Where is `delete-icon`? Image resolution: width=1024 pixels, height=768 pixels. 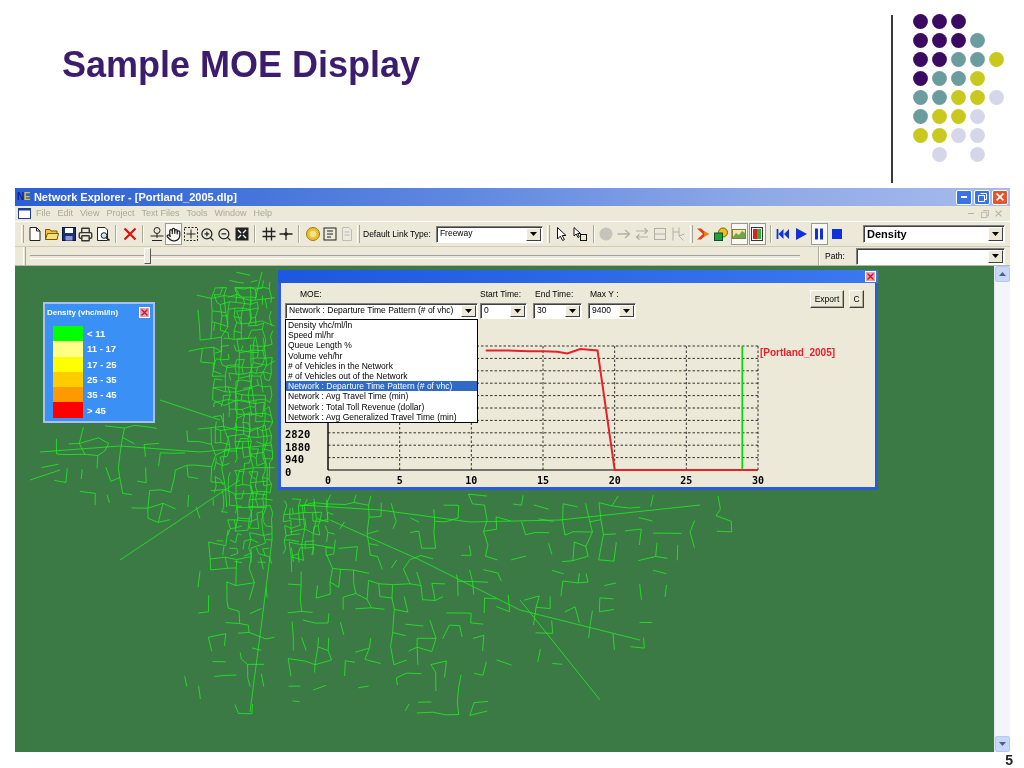 delete-icon is located at coordinates (129, 234).